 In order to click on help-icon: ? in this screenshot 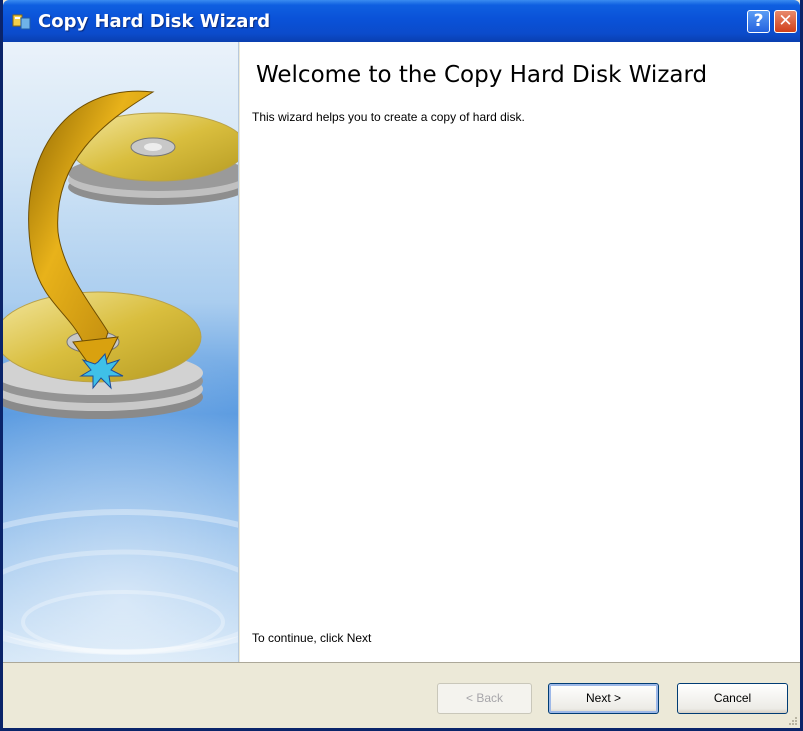, I will do `click(758, 21)`.